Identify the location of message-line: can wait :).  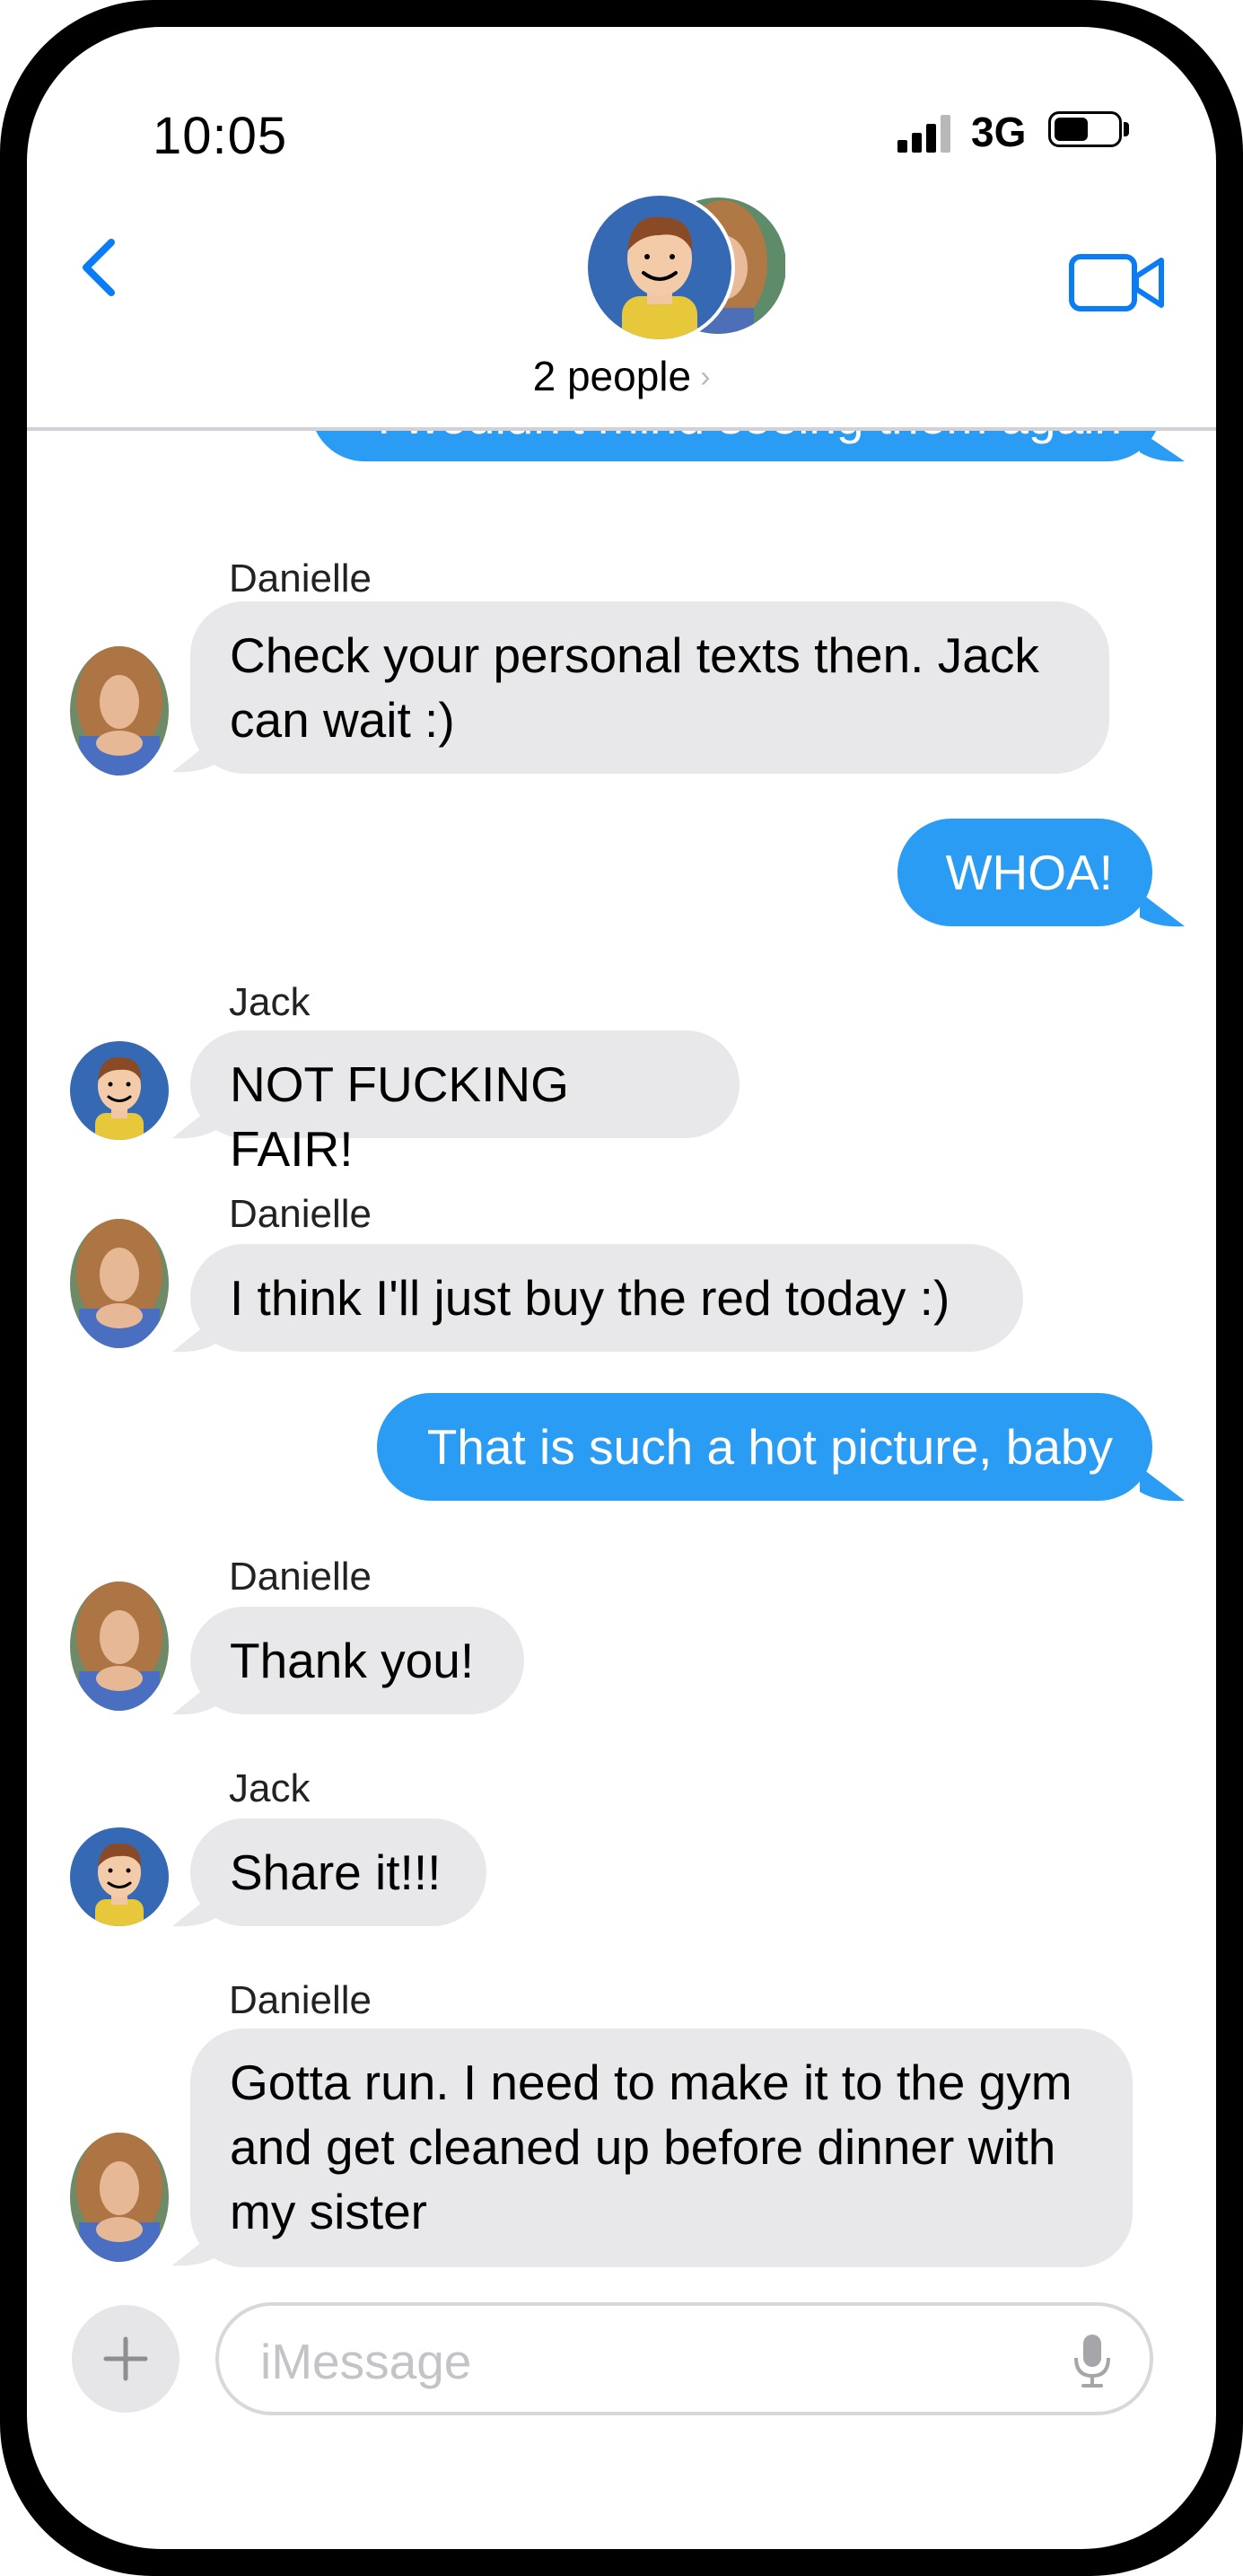
(342, 720).